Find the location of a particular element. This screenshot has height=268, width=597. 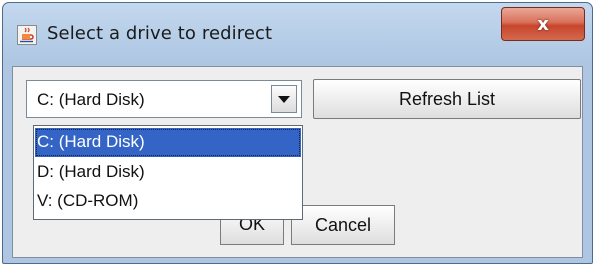

drive-option: V: (CD-ROM) is located at coordinates (168, 201).